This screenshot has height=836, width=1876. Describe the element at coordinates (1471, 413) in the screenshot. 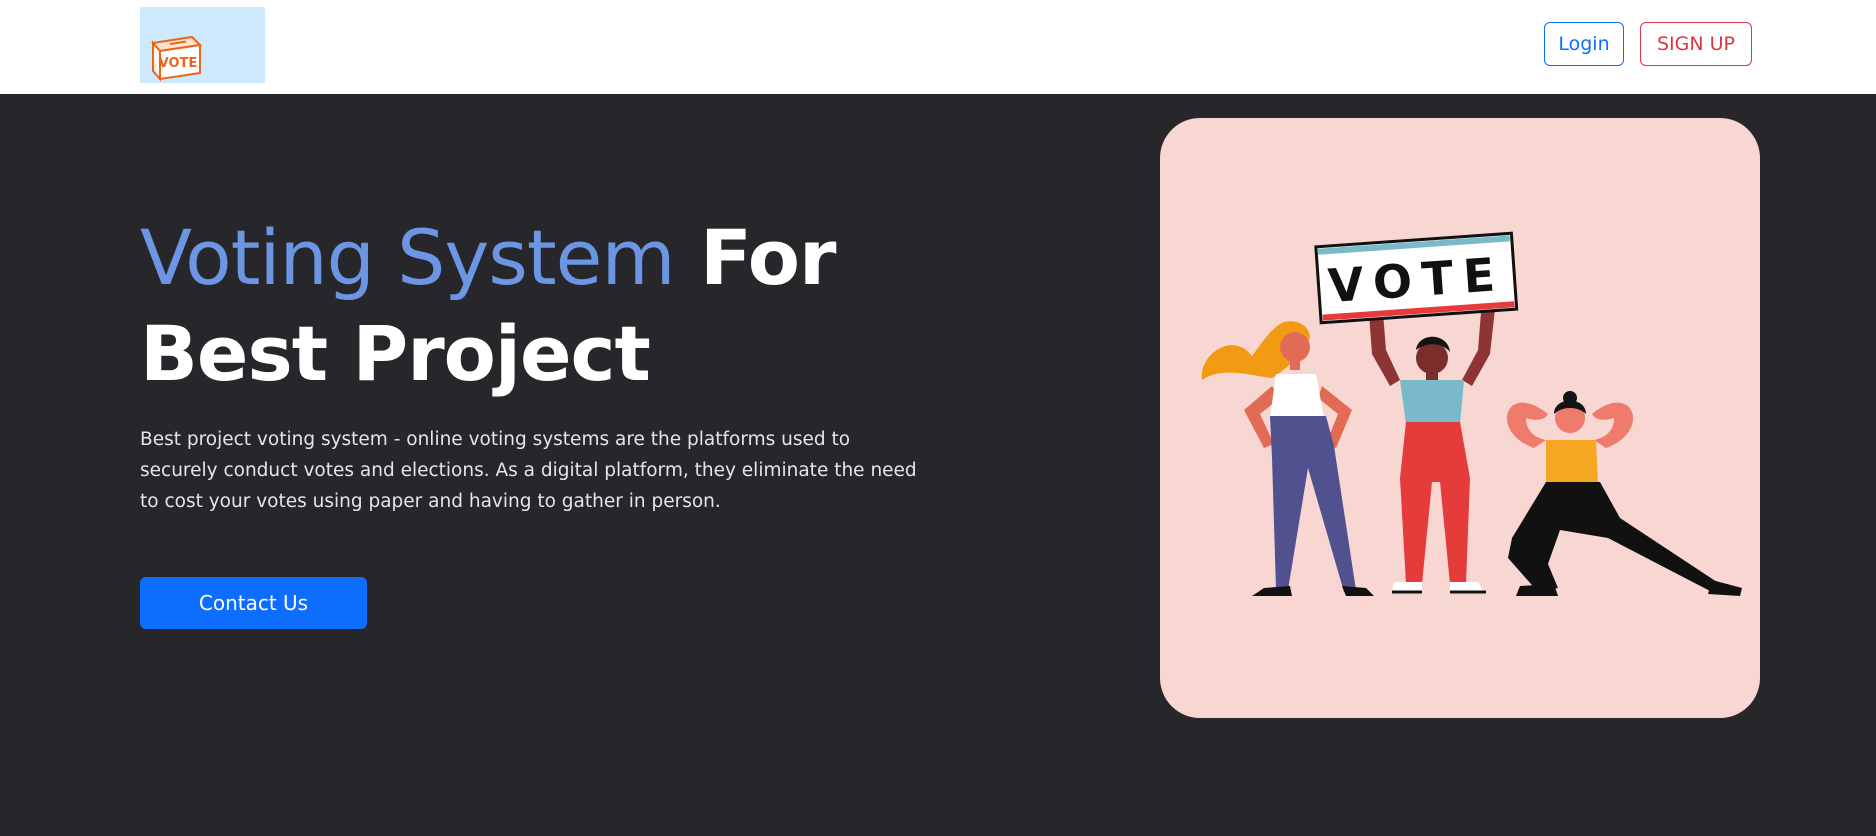

I see `people-holding-vote-sign-illustration-icon: VOTE` at that location.